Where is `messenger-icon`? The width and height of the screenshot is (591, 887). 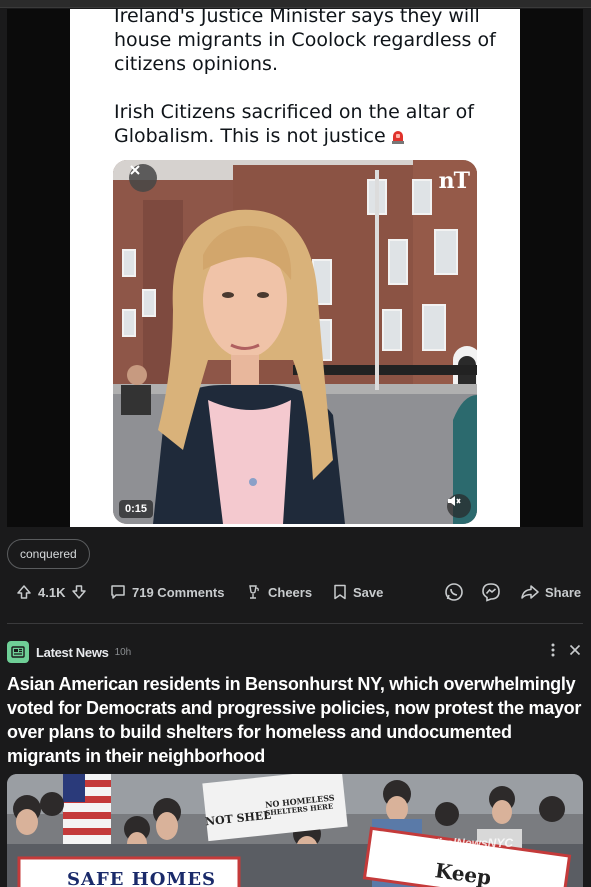
messenger-icon is located at coordinates (491, 592).